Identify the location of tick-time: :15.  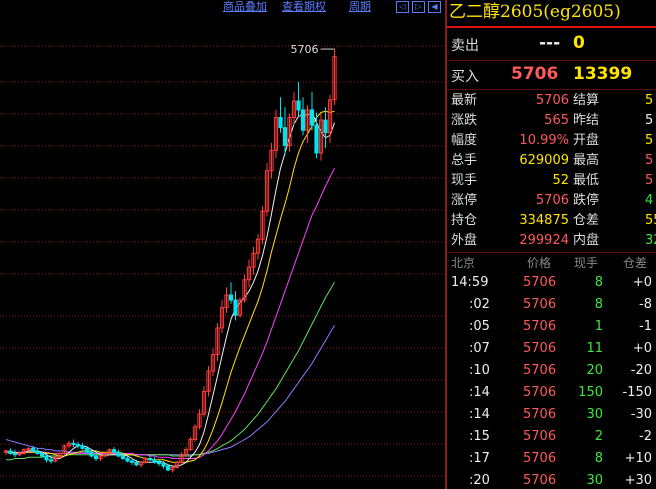
(479, 436).